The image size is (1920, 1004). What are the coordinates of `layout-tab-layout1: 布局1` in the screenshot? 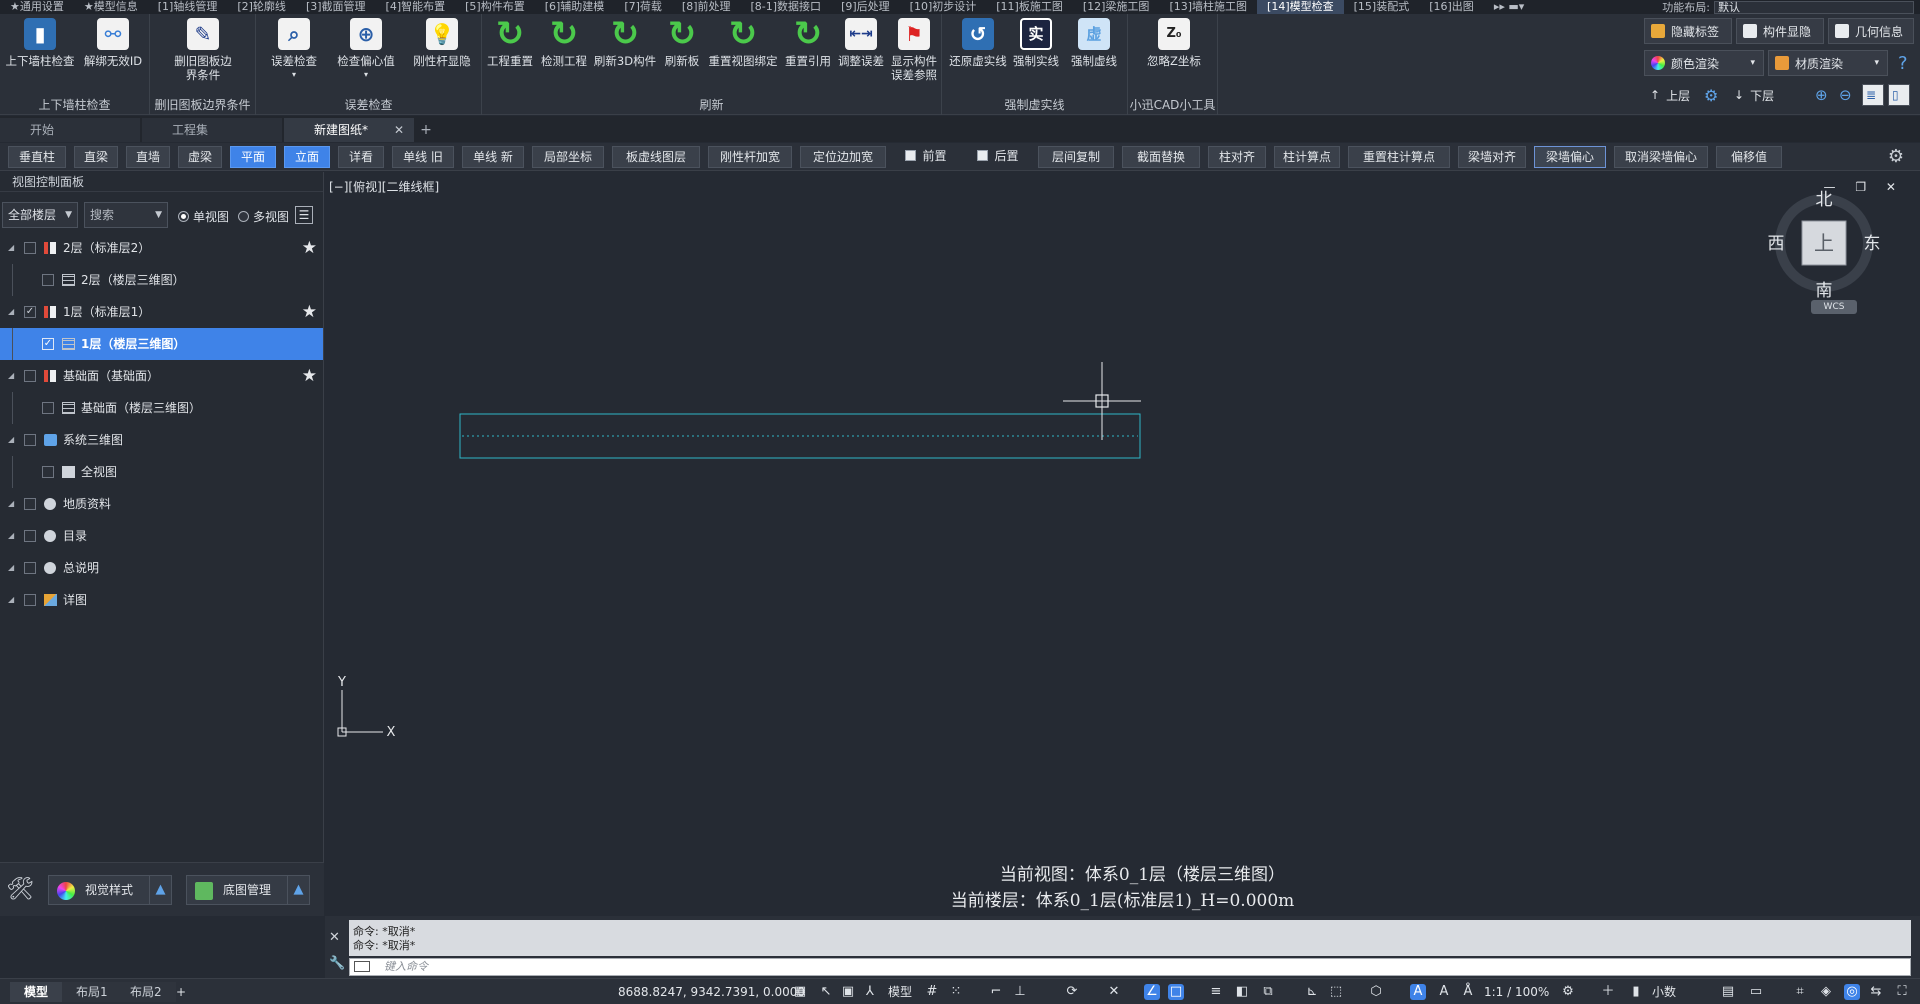 It's located at (92, 992).